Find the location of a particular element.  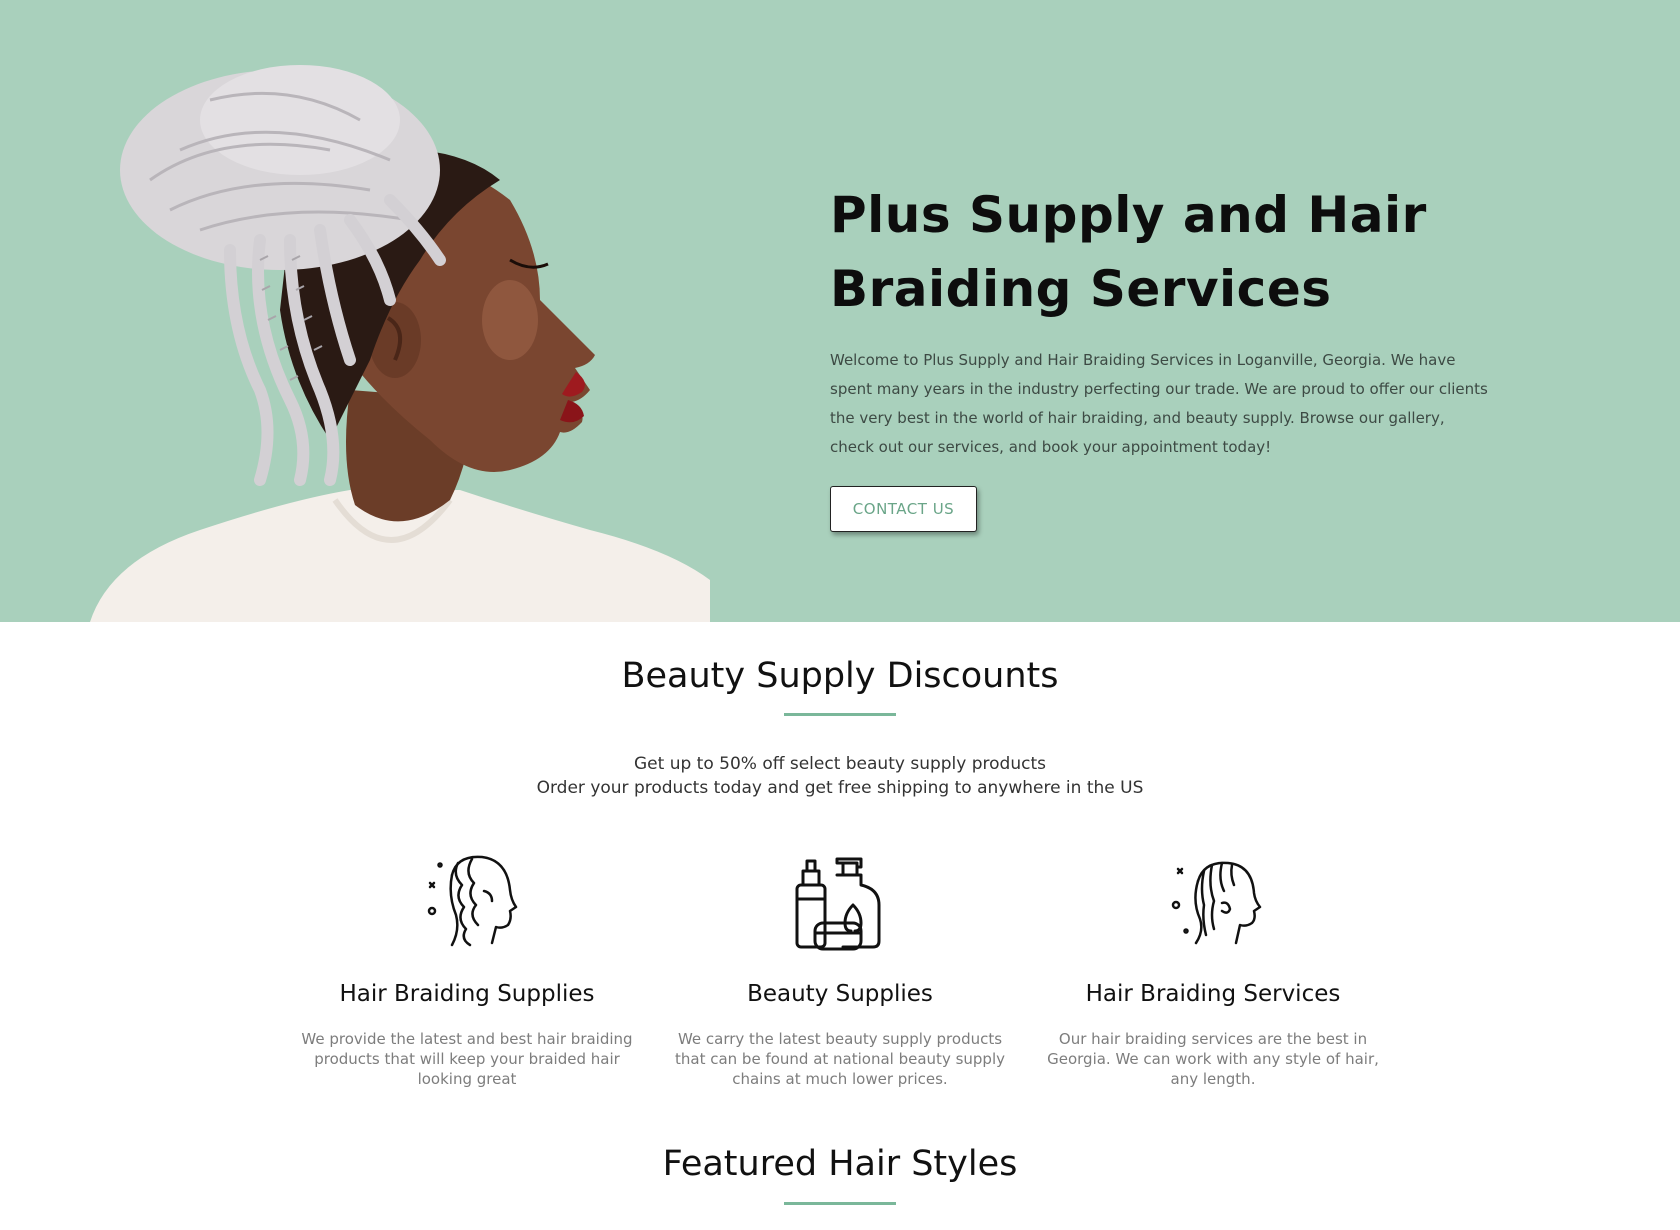

cornrows-head-icon is located at coordinates (1216, 903).